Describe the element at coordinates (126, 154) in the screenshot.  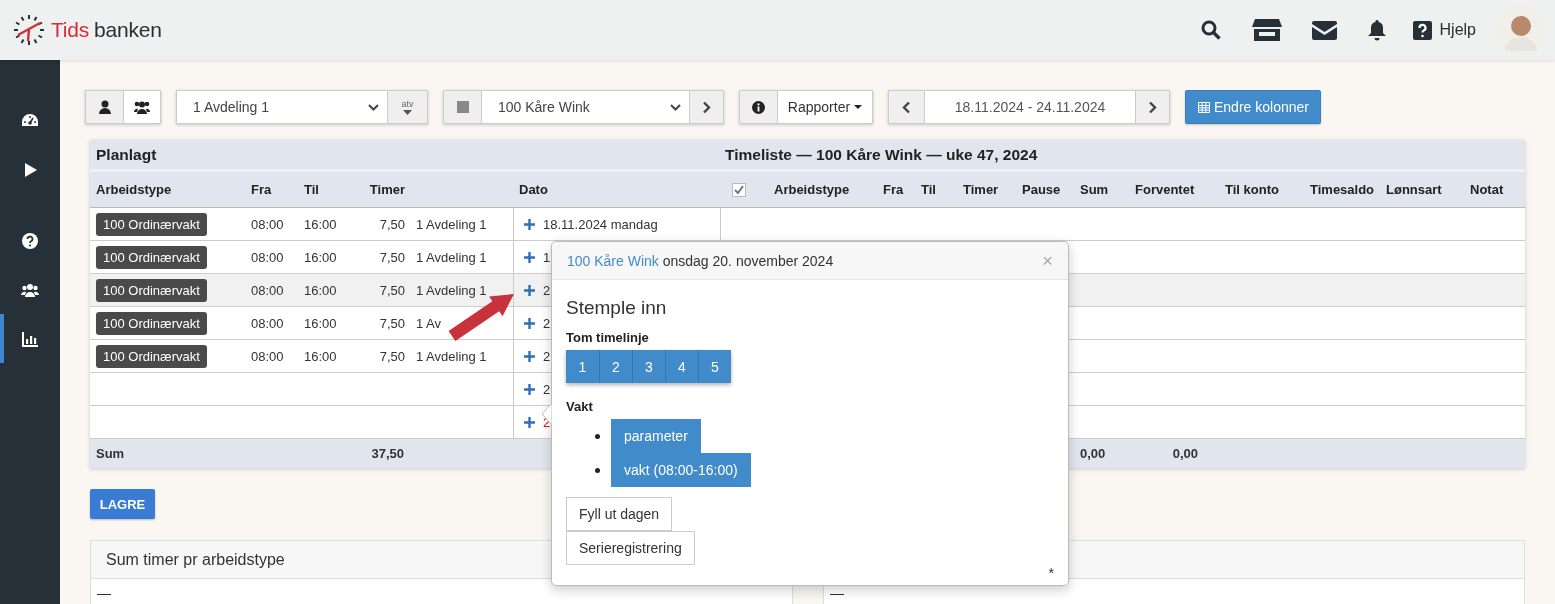
I see `section-title: Planlagt` at that location.